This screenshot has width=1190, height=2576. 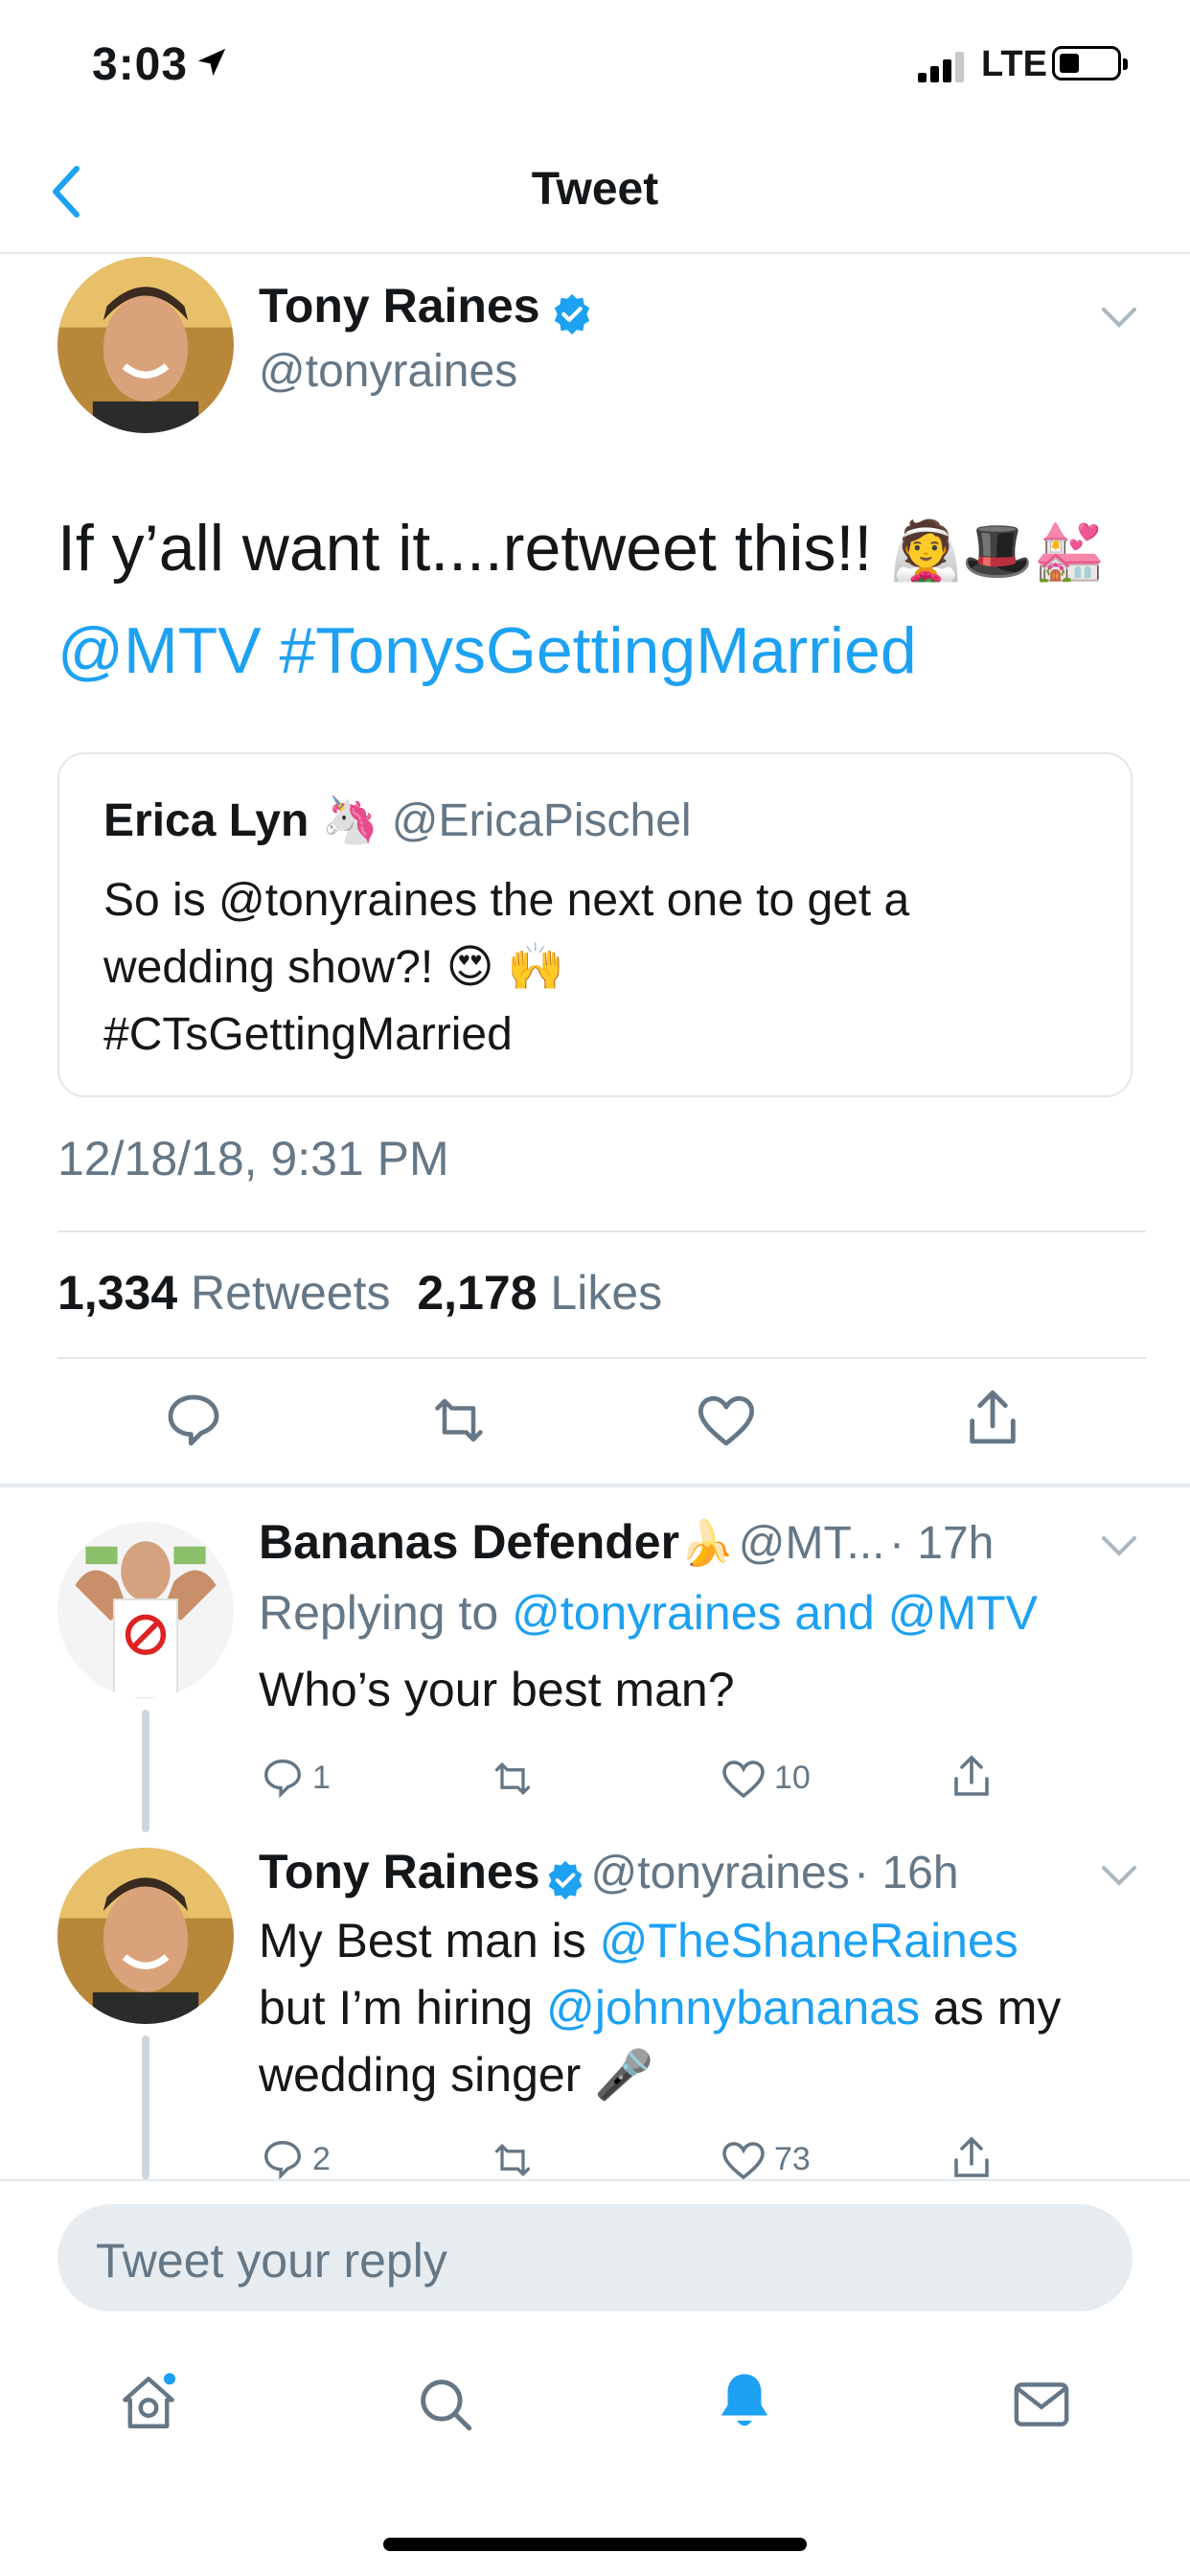 I want to click on tweet-body: If y’all want it....retweet this!!, so click(x=465, y=548).